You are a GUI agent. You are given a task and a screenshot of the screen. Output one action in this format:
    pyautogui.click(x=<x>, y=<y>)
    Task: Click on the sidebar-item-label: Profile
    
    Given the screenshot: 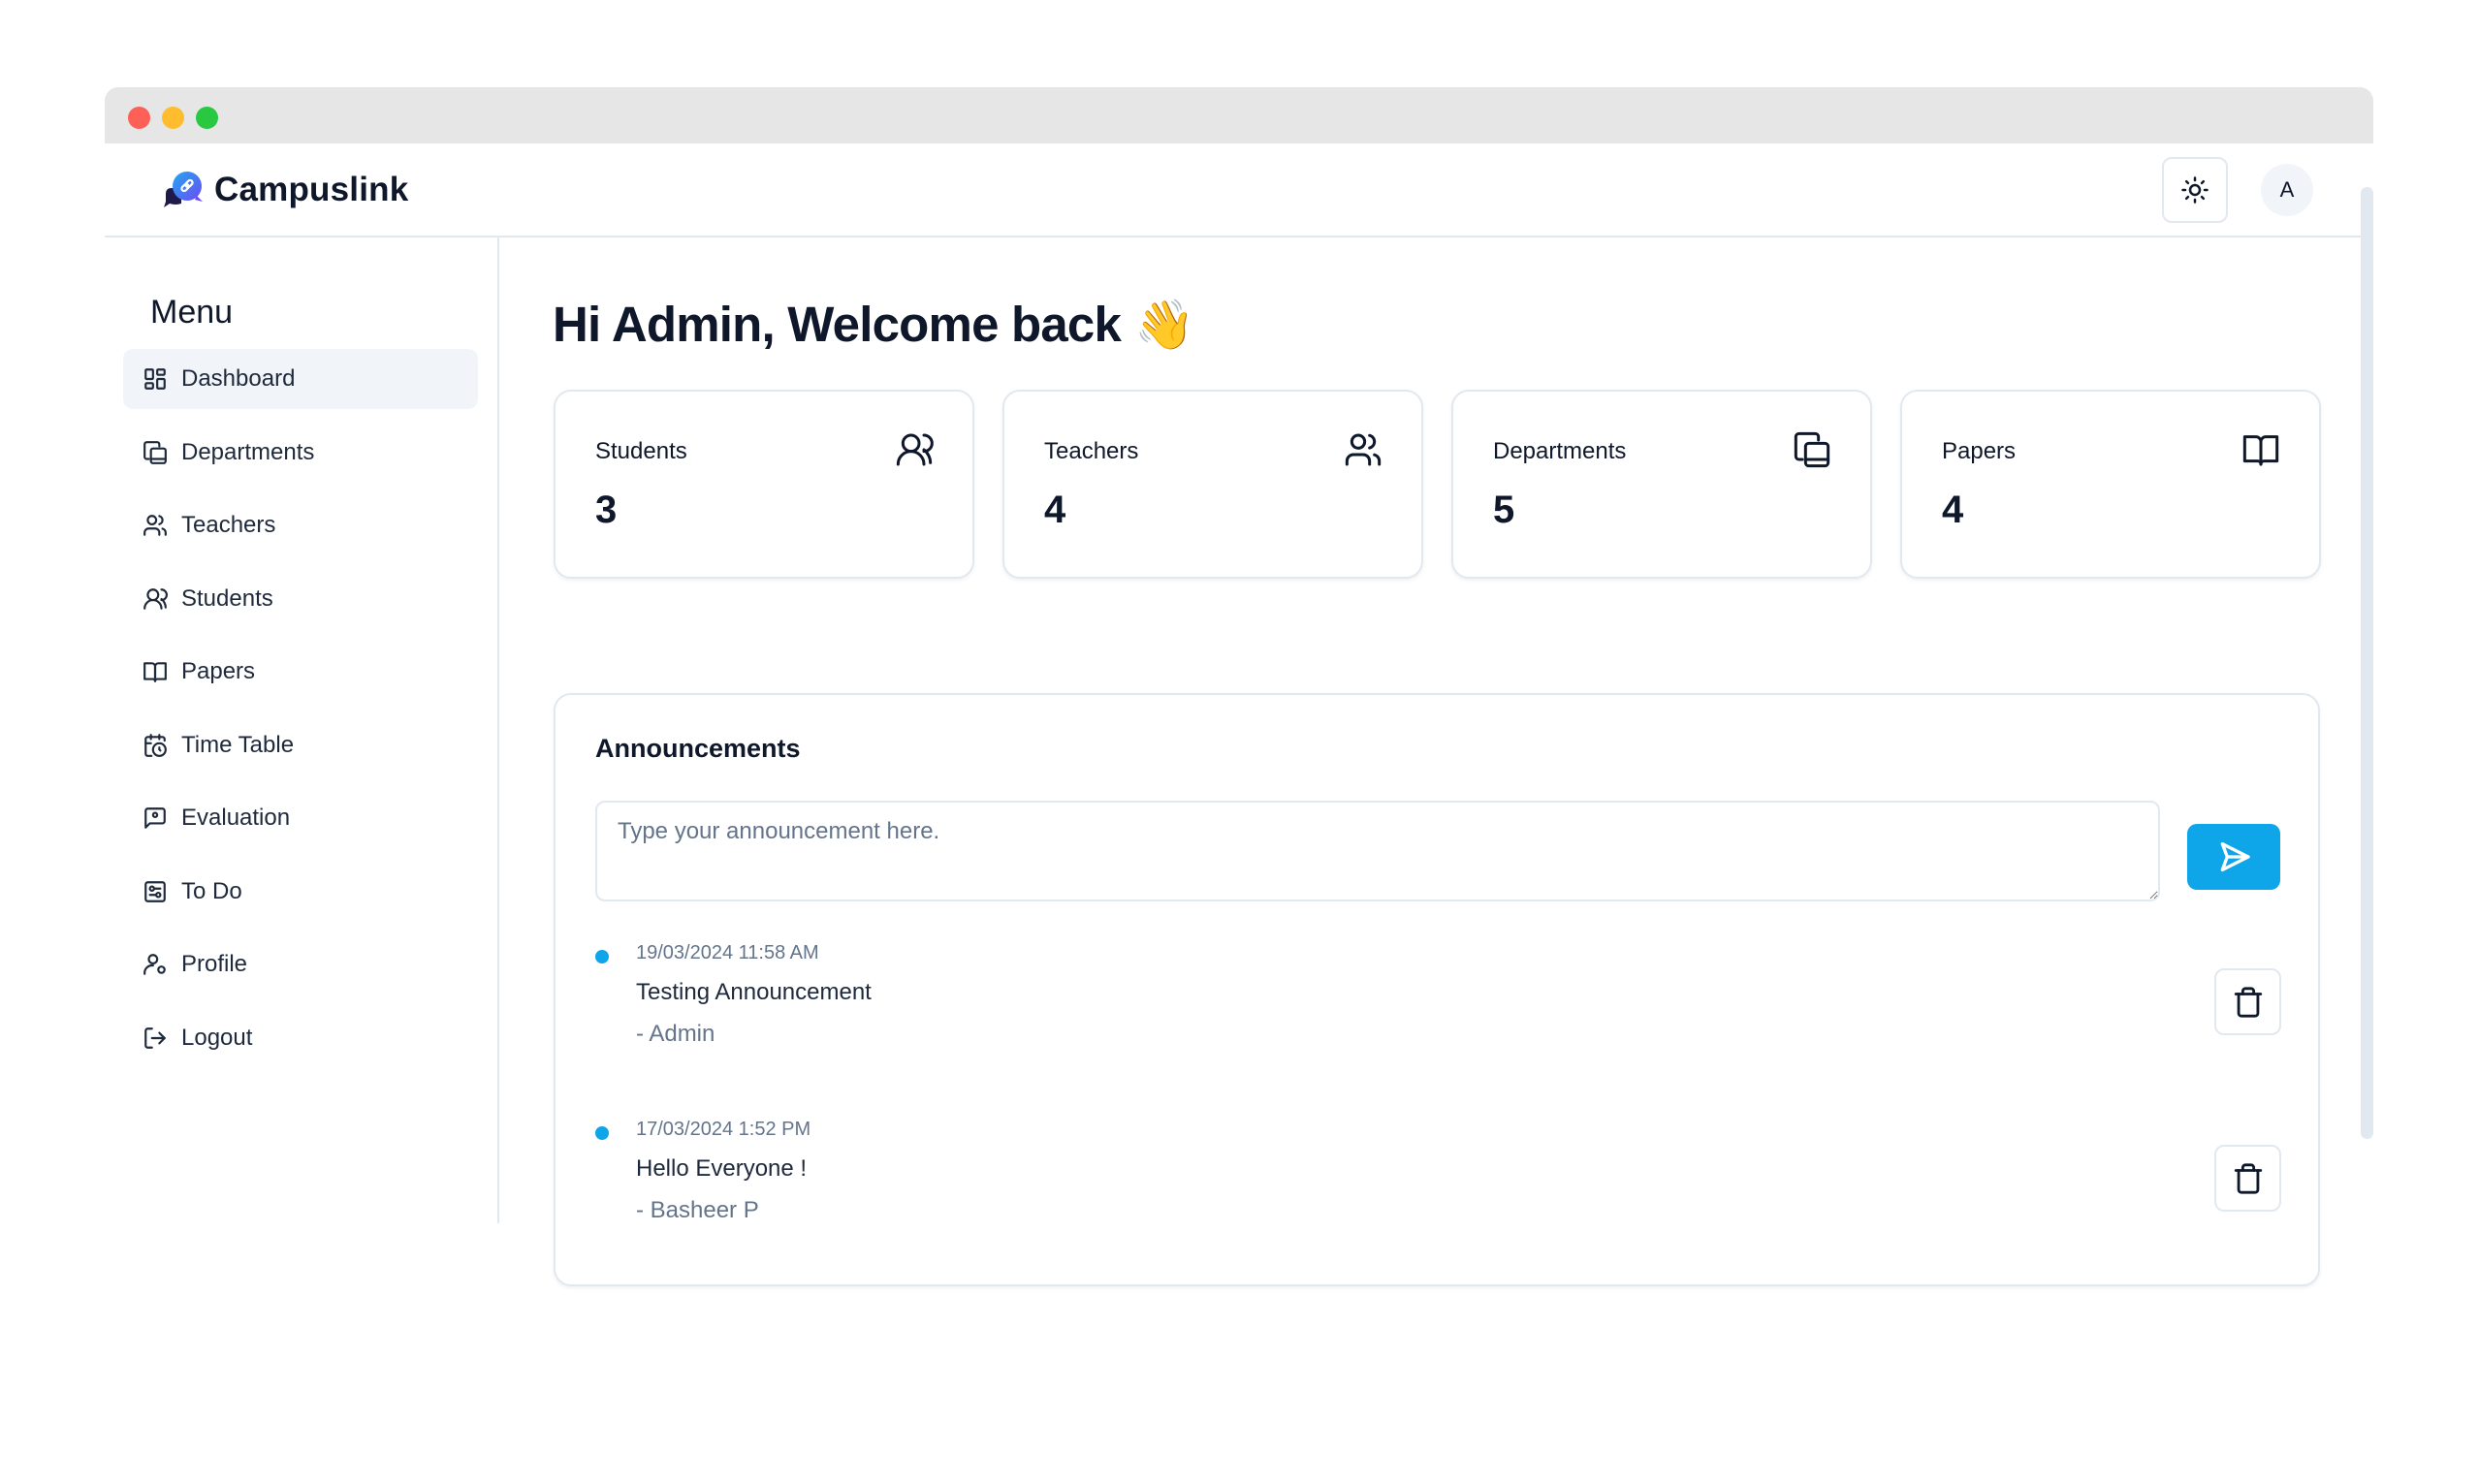 What is the action you would take?
    pyautogui.click(x=215, y=964)
    